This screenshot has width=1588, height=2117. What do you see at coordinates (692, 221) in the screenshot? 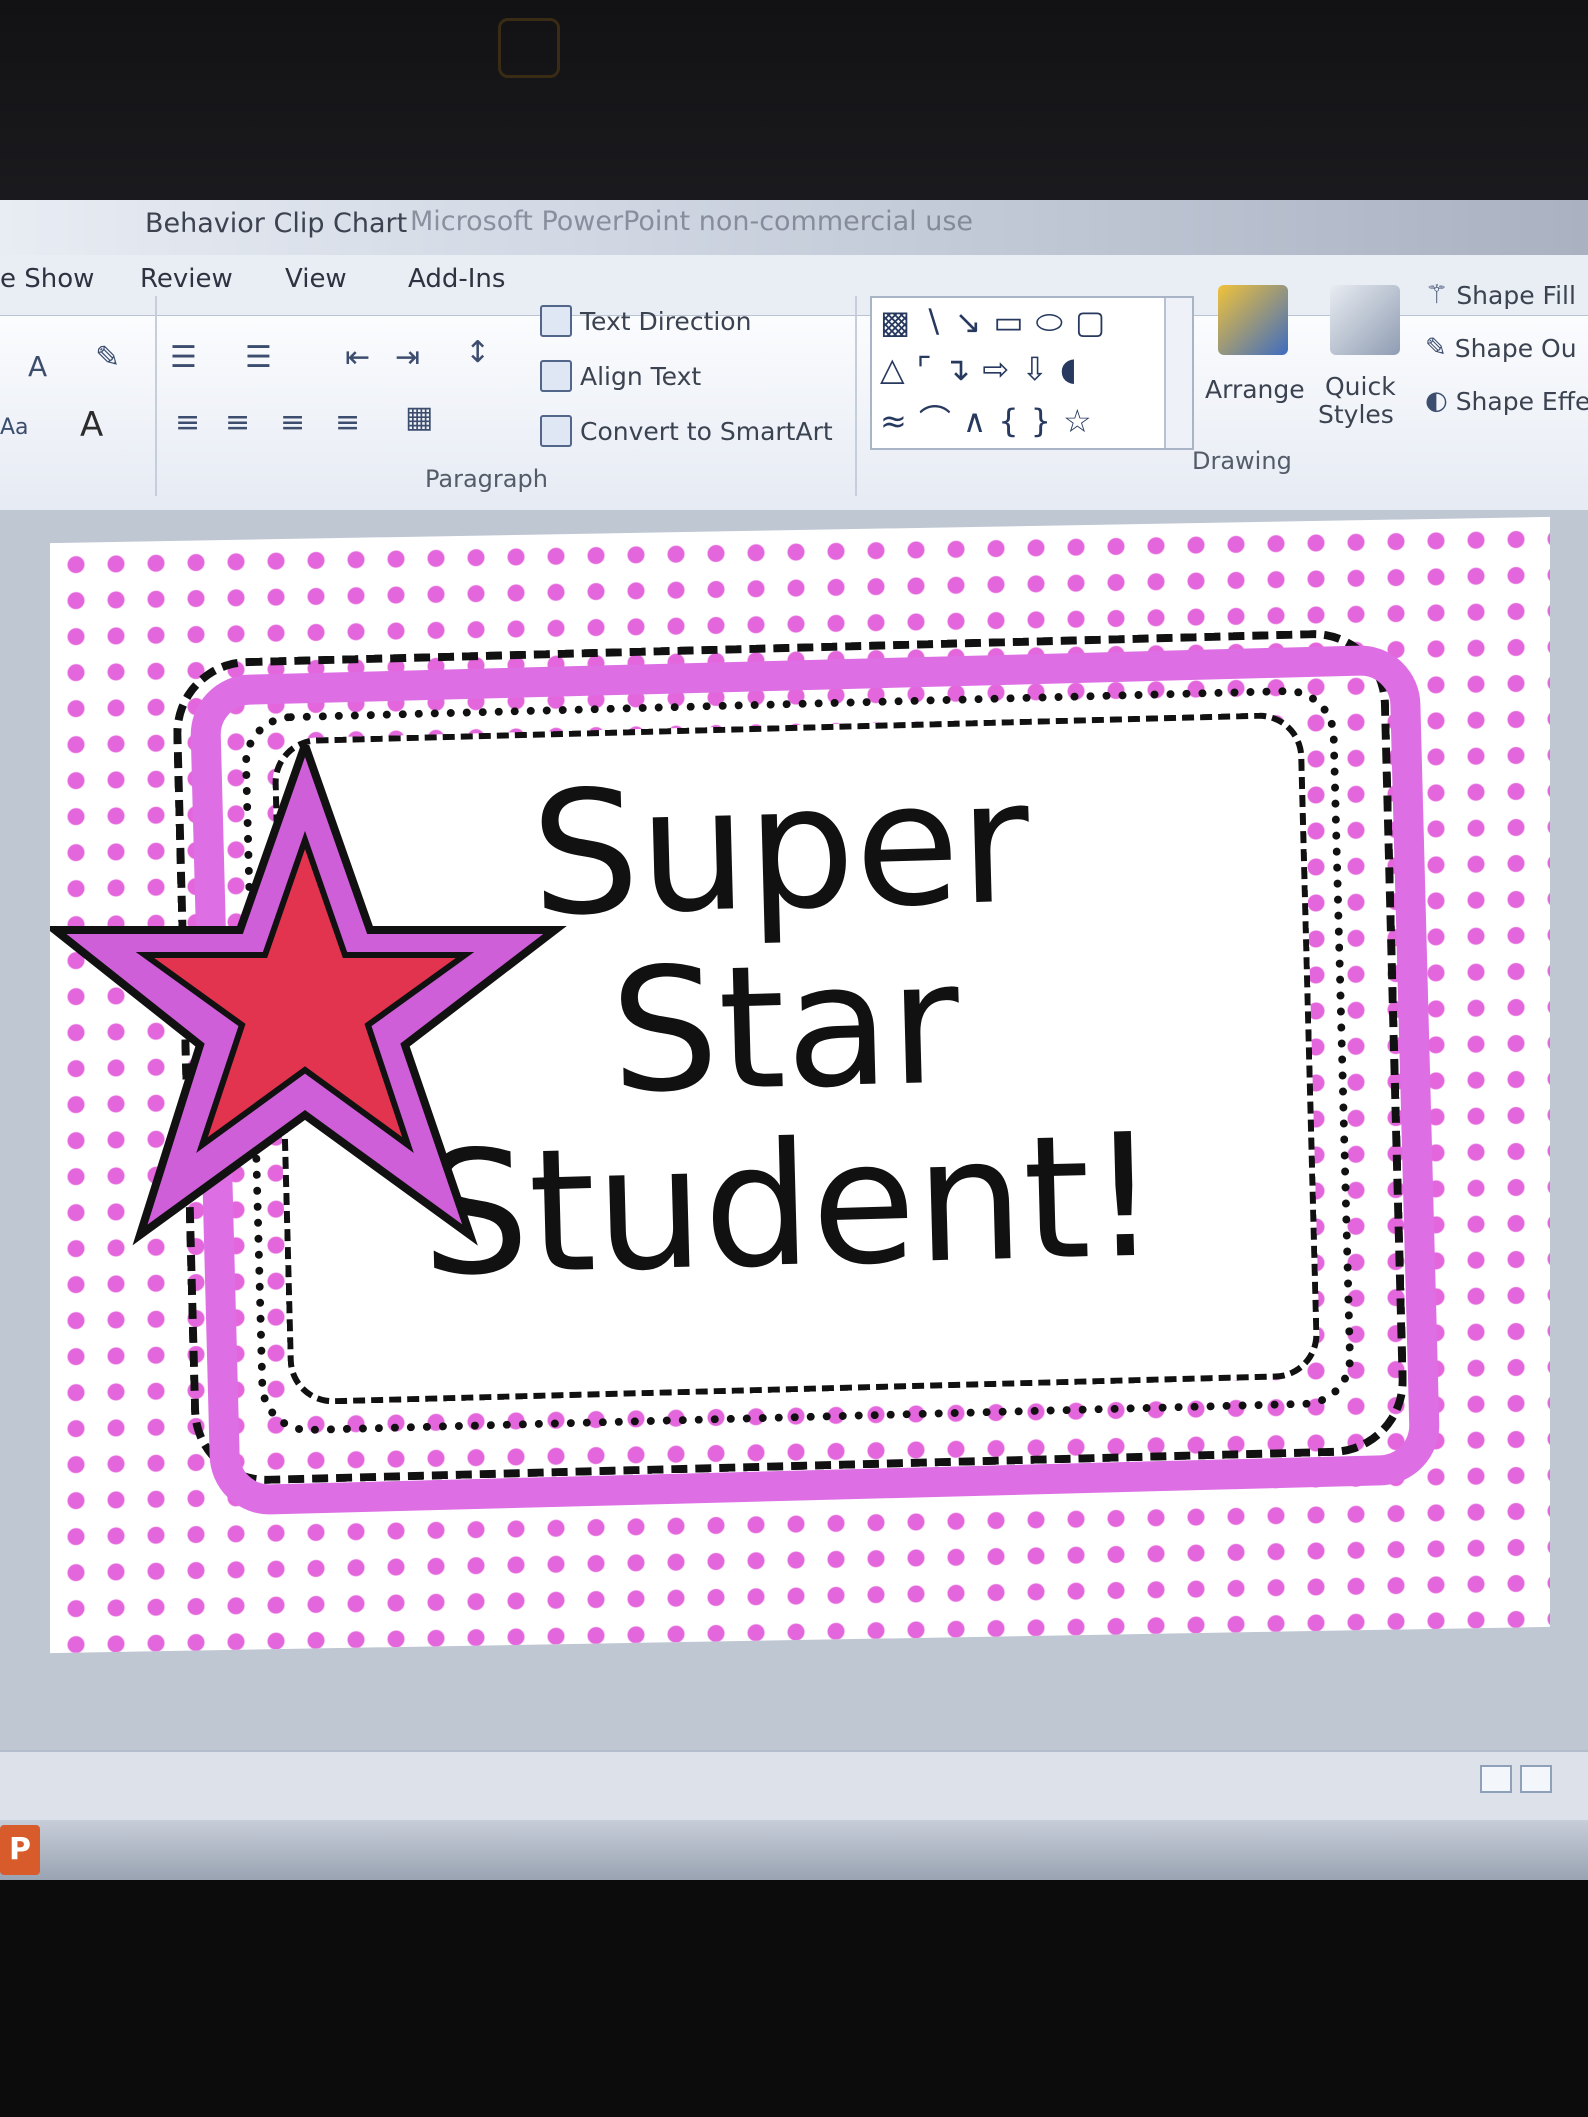
I see `window-title-suffix: Microsoft PowerPoint non-commercial use` at bounding box center [692, 221].